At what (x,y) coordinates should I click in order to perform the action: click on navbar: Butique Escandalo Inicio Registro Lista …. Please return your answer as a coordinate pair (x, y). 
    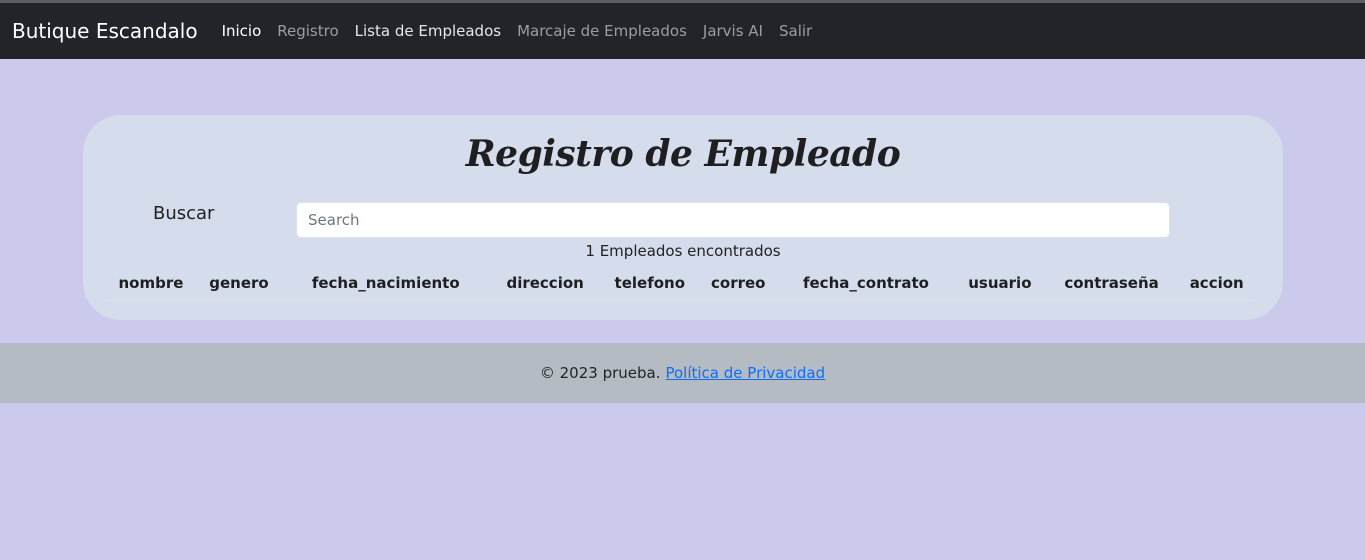
    Looking at the image, I should click on (682, 31).